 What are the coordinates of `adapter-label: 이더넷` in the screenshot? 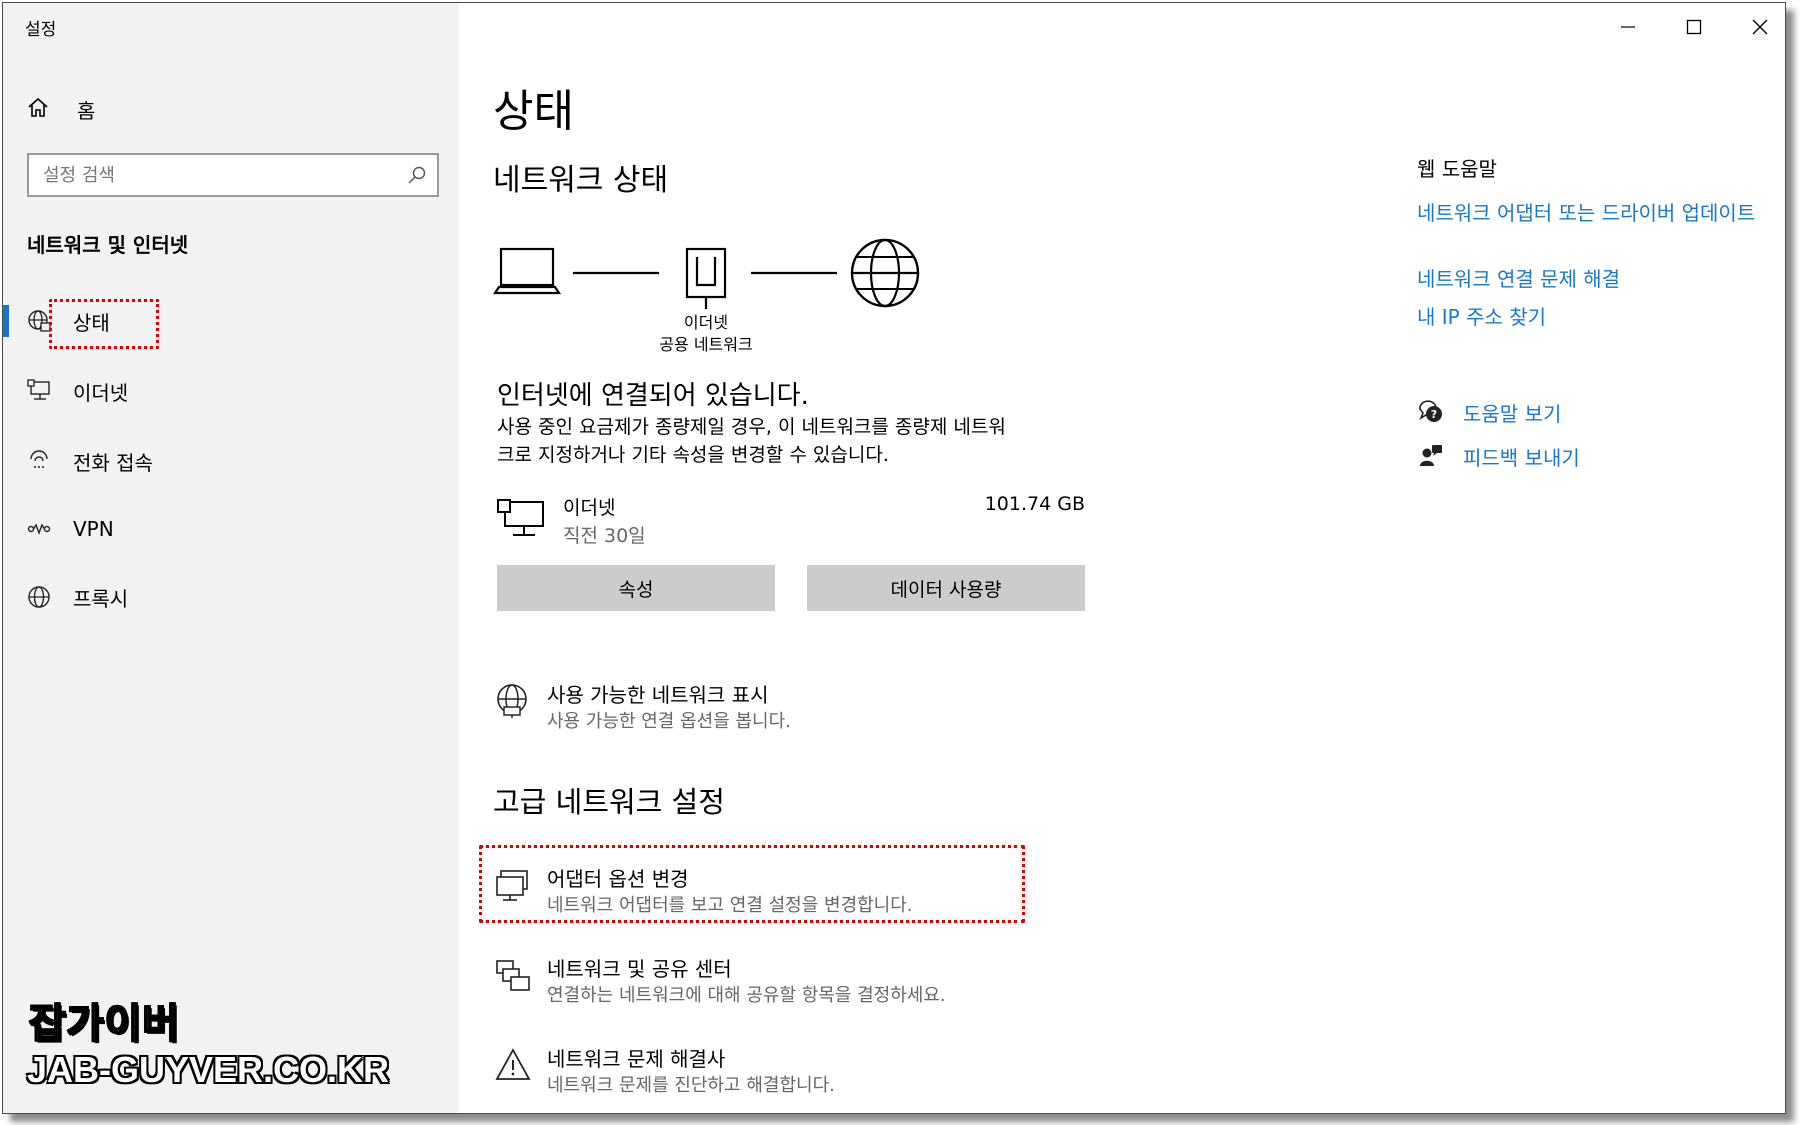 It's located at (706, 322).